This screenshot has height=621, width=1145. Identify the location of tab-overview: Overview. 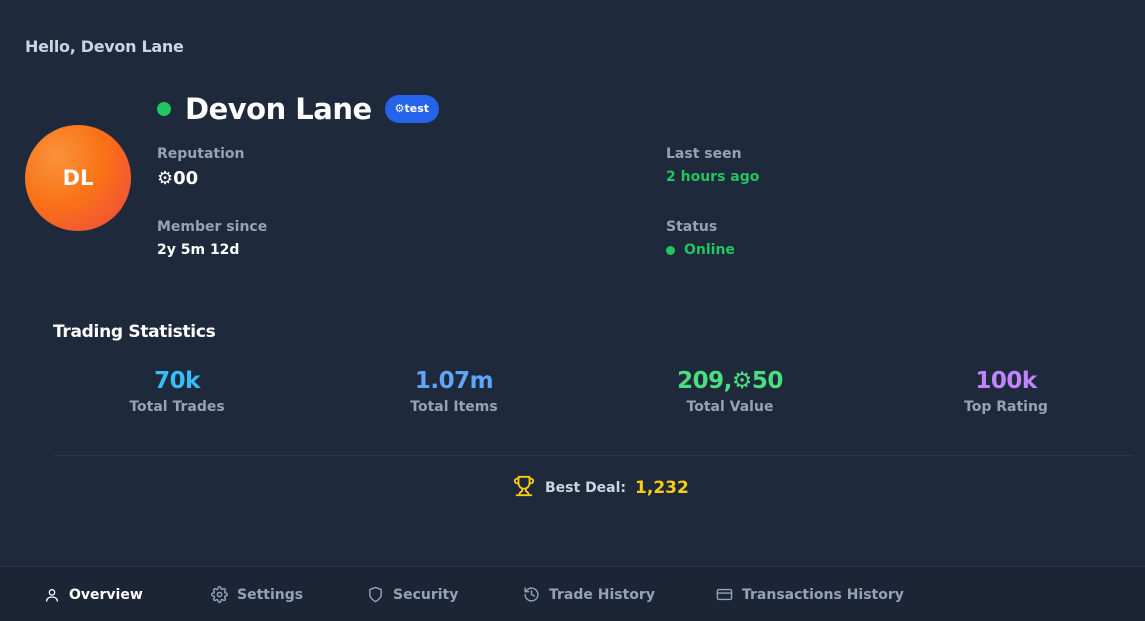
(93, 594).